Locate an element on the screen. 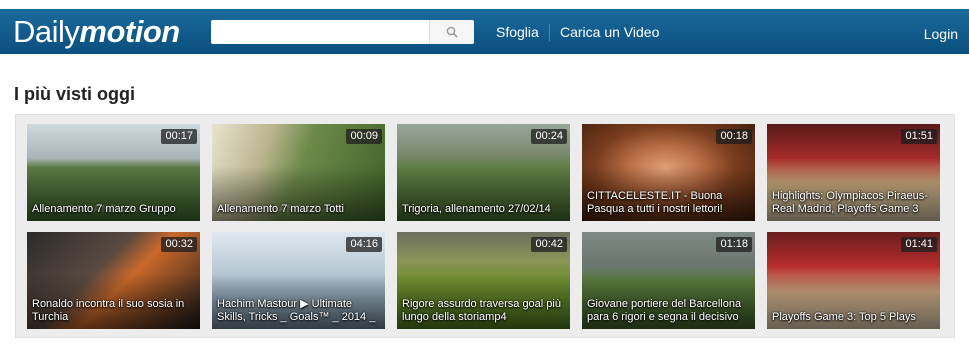 The width and height of the screenshot is (969, 354). video-title: Ronaldo incontra il suo sosia in Turchia is located at coordinates (113, 311).